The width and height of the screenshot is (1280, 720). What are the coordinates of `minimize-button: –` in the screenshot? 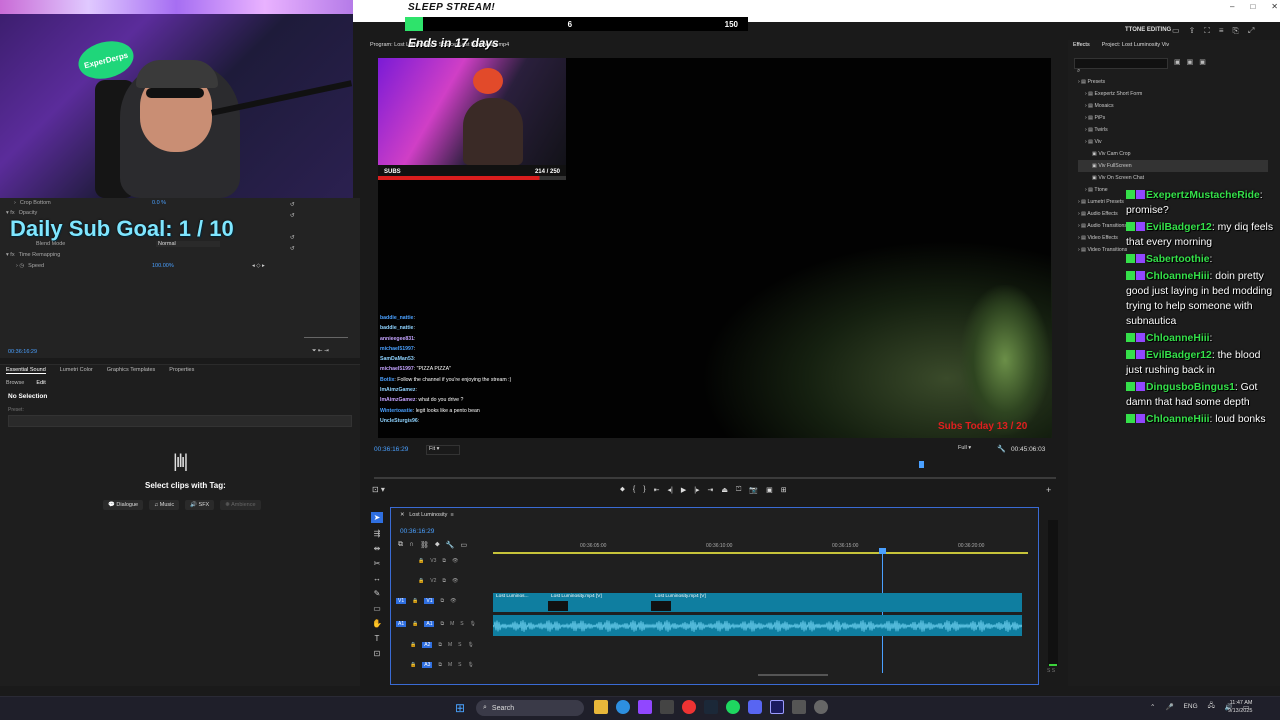 It's located at (1232, 6).